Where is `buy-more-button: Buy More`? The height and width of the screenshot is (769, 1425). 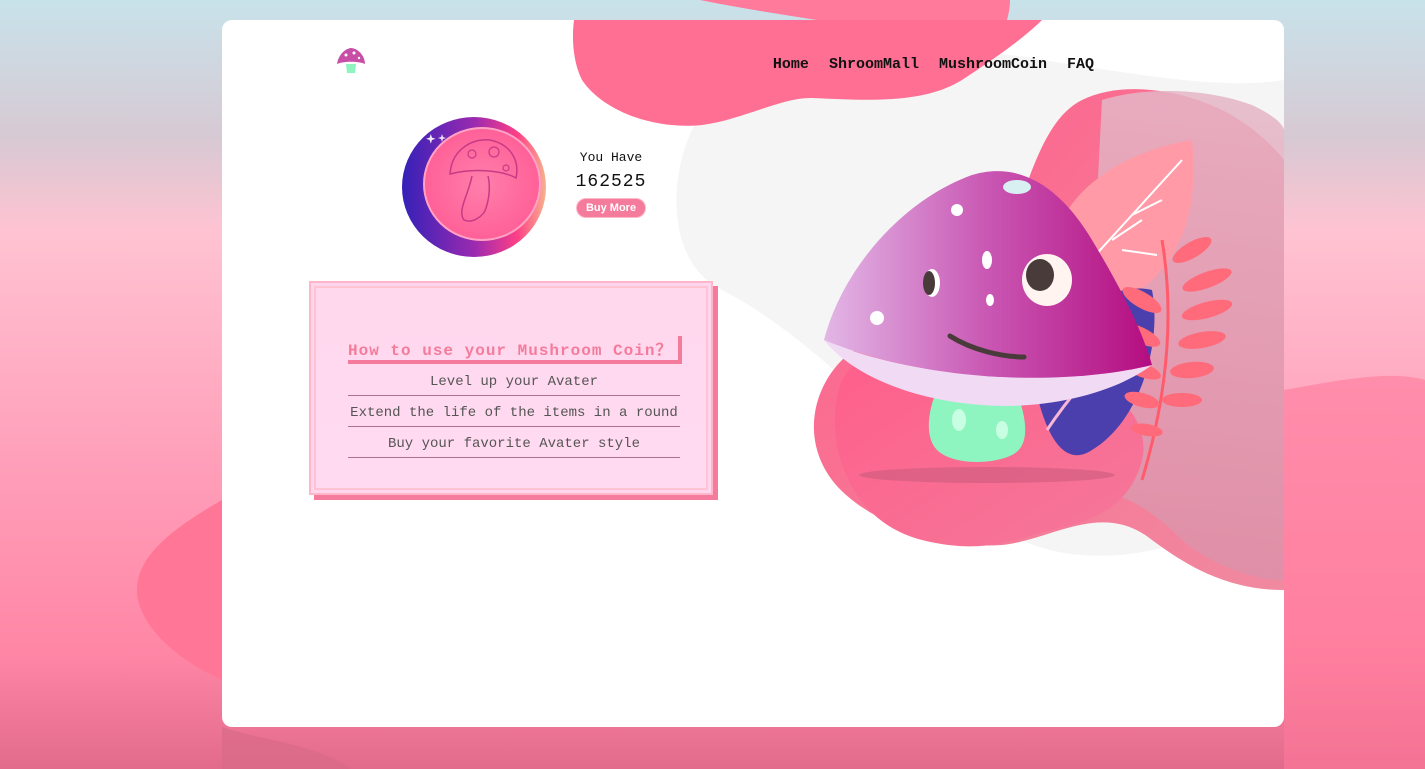 buy-more-button: Buy More is located at coordinates (611, 208).